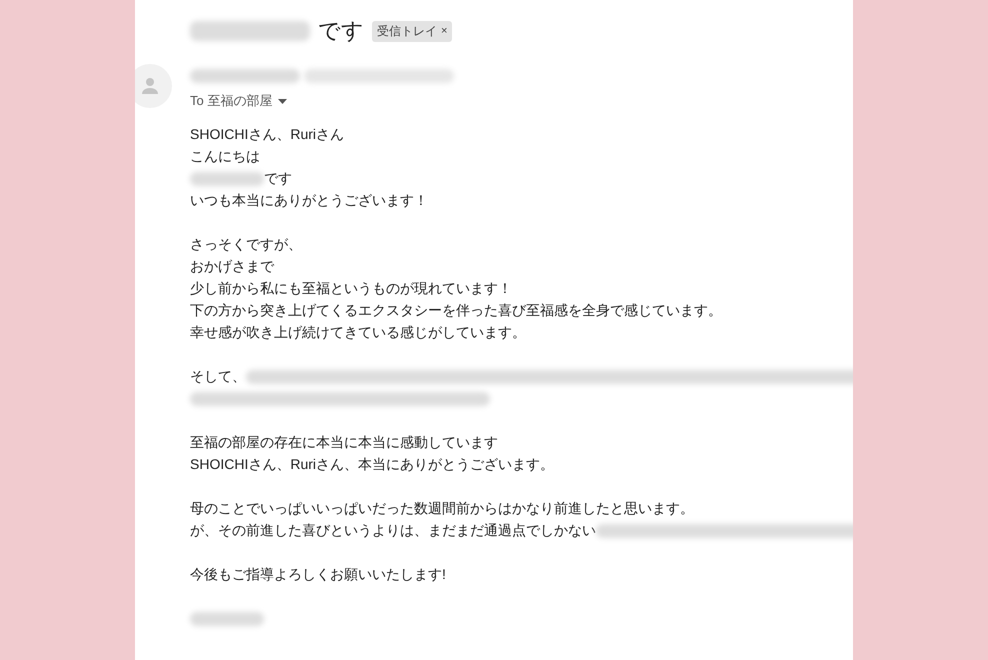  Describe the element at coordinates (351, 289) in the screenshot. I see `text-line: 少し前から私にも至福というものが現れています！` at that location.